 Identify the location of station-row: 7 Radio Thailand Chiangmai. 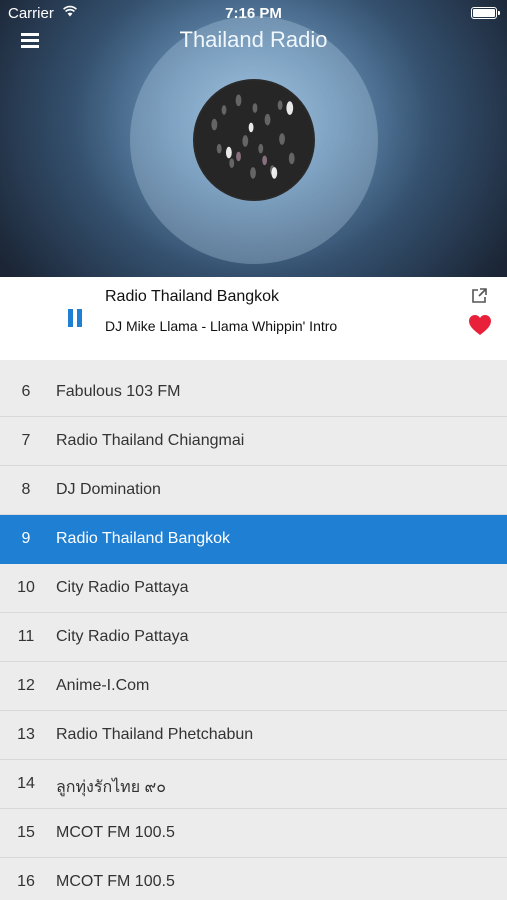
(253, 441).